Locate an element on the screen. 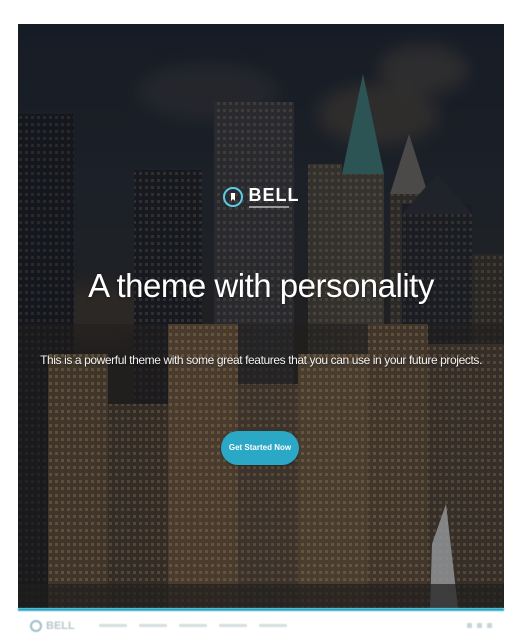 Image resolution: width=520 pixels, height=640 pixels. nav-logo: BELL is located at coordinates (52, 625).